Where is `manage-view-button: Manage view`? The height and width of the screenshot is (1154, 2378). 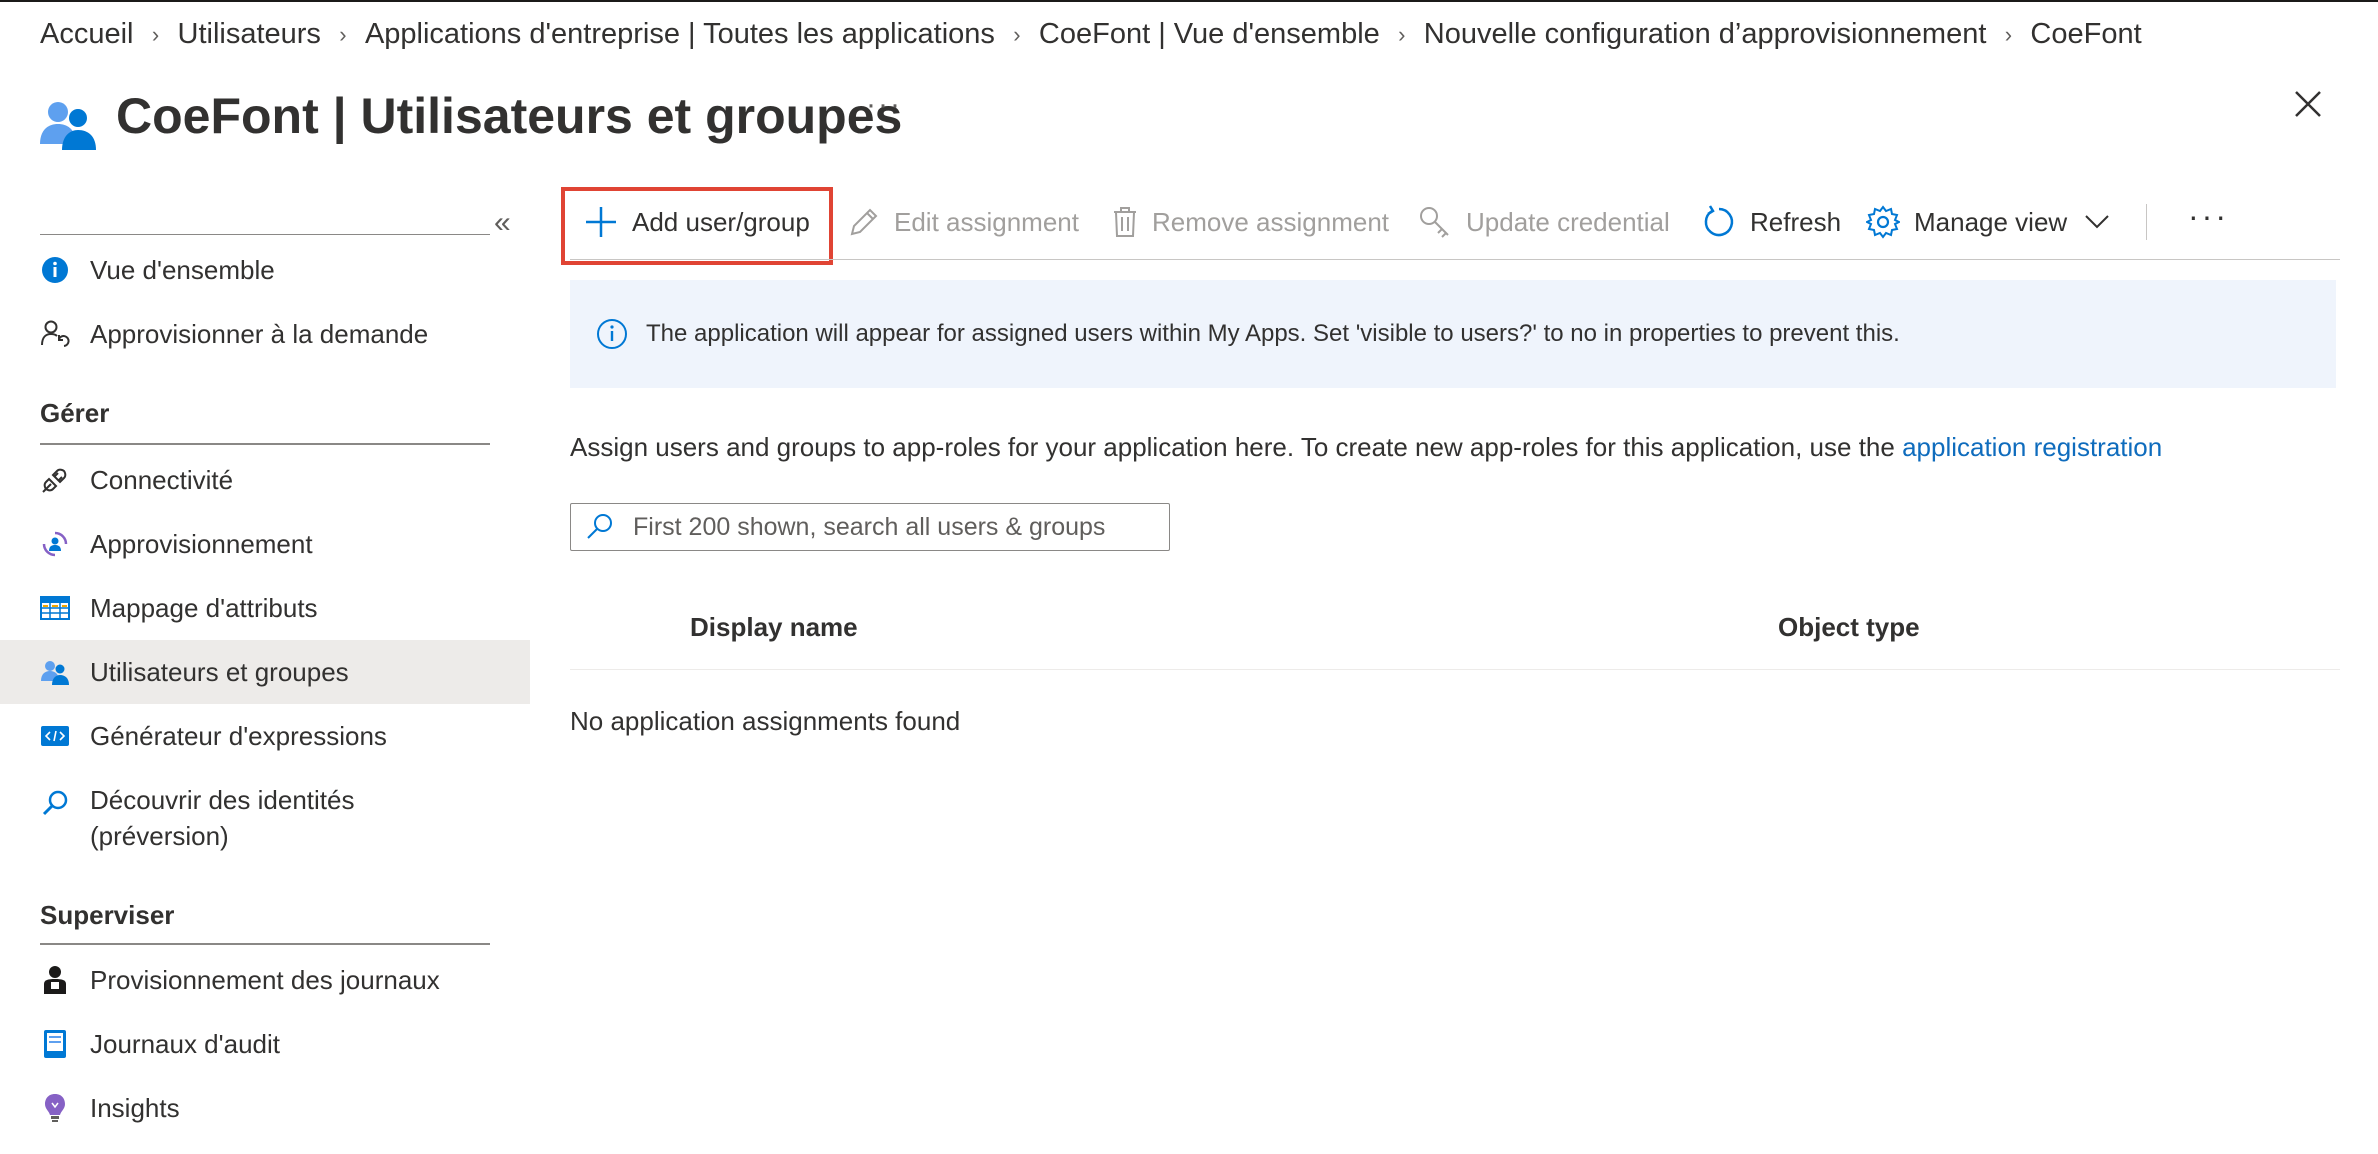 manage-view-button: Manage view is located at coordinates (1987, 222).